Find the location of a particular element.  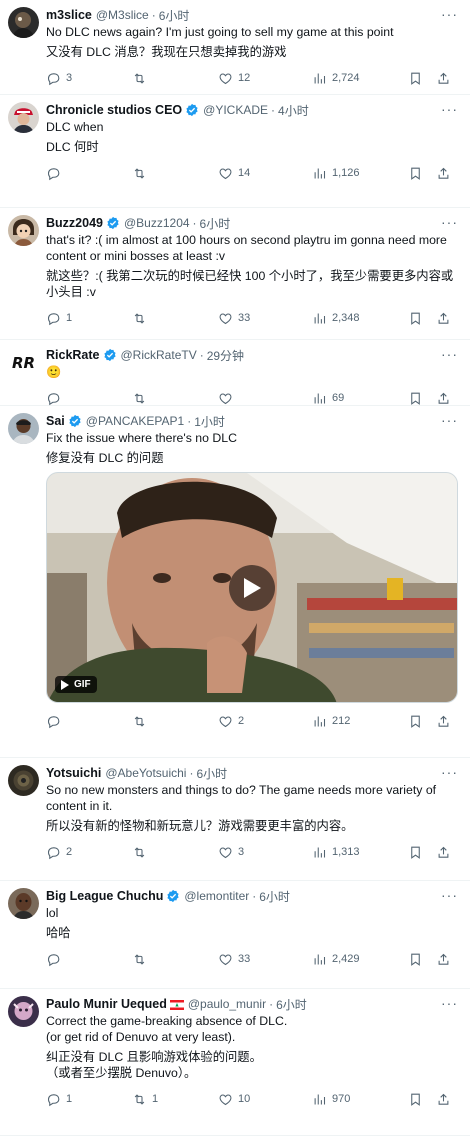

user-handle: @paulo_munir is located at coordinates (227, 1004).